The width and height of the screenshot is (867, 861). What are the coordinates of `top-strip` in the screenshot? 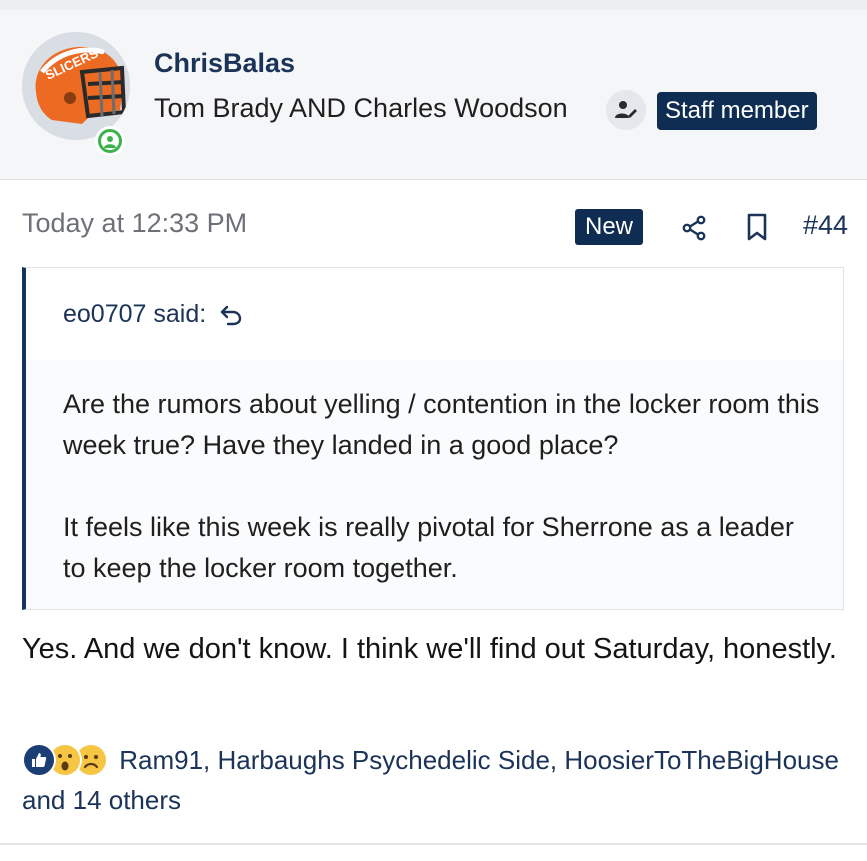 It's located at (433, 5).